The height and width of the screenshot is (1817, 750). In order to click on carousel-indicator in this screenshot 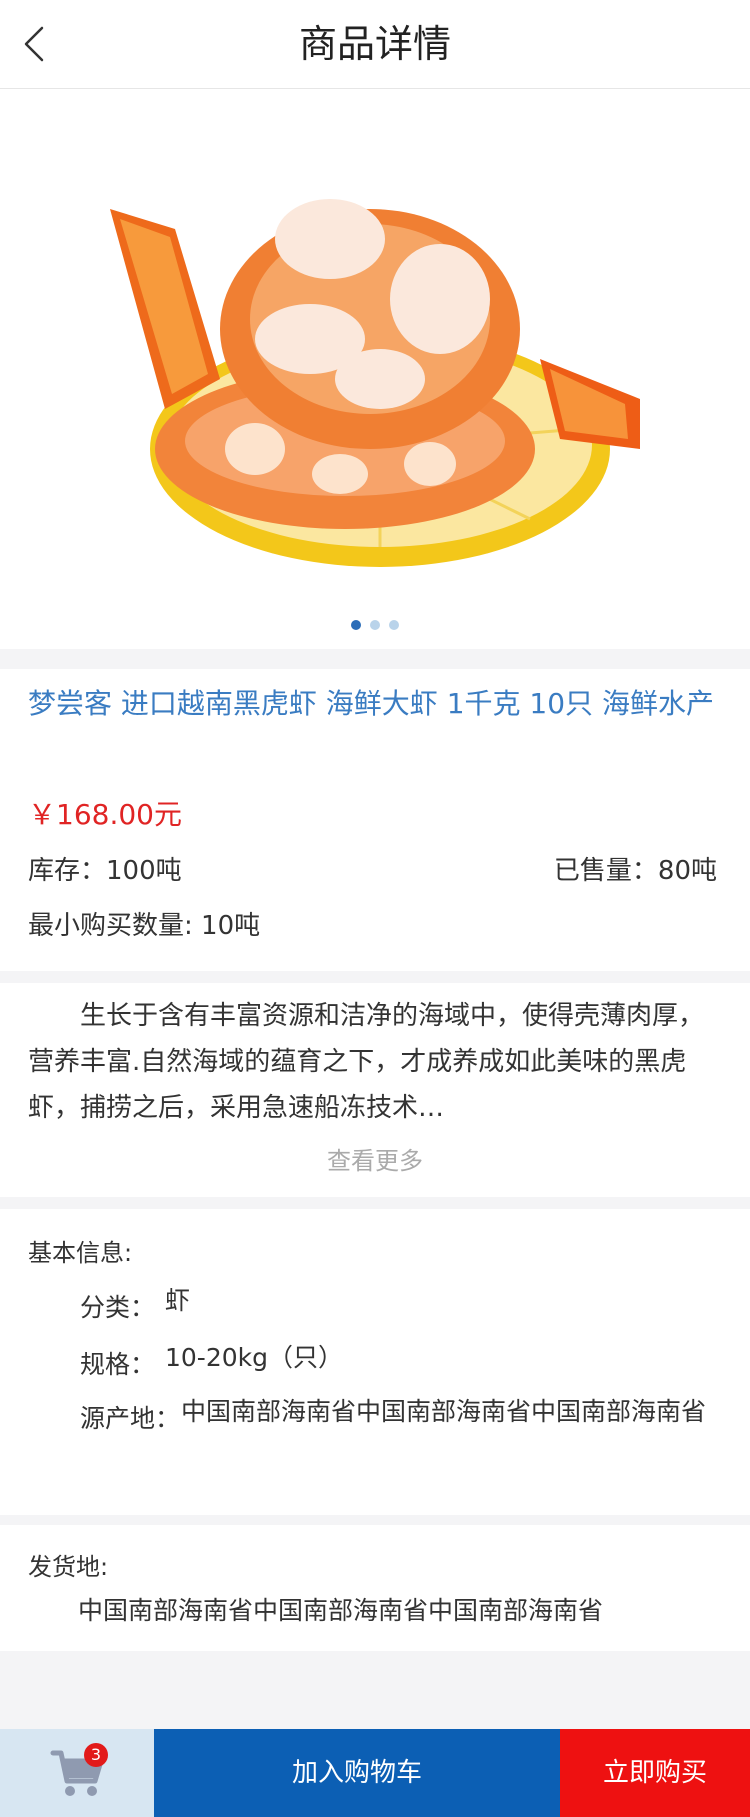, I will do `click(375, 625)`.